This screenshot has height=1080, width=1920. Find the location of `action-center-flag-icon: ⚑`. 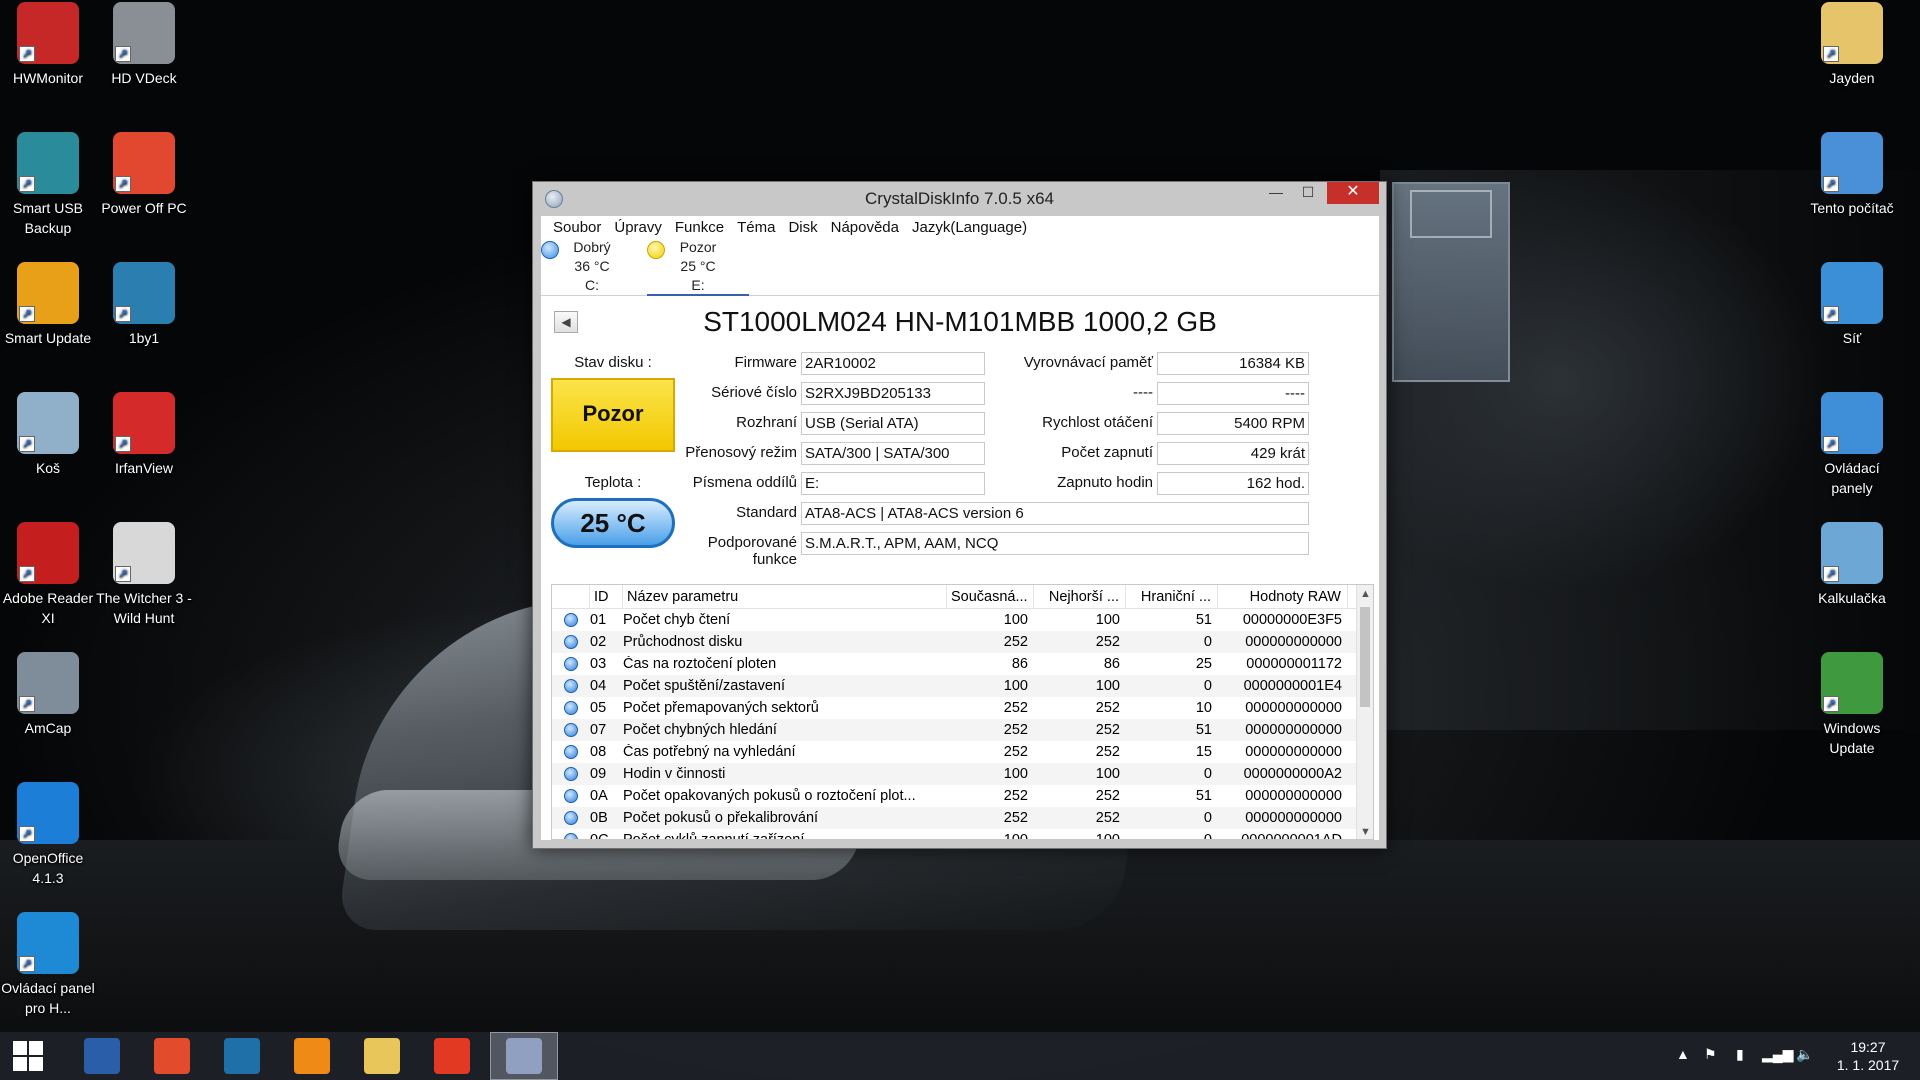

action-center-flag-icon: ⚑ is located at coordinates (1710, 1054).